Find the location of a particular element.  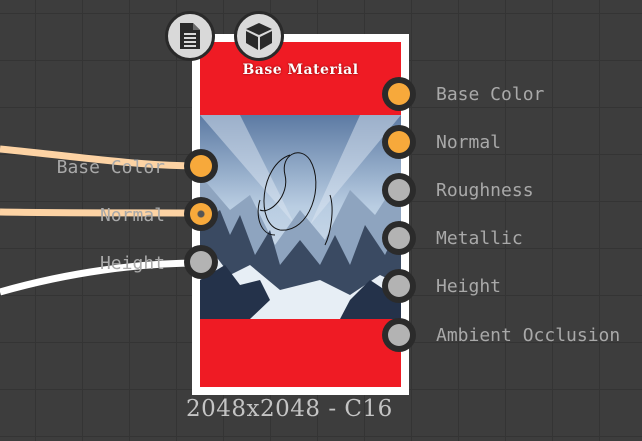

input-port-normal is located at coordinates (201, 214).